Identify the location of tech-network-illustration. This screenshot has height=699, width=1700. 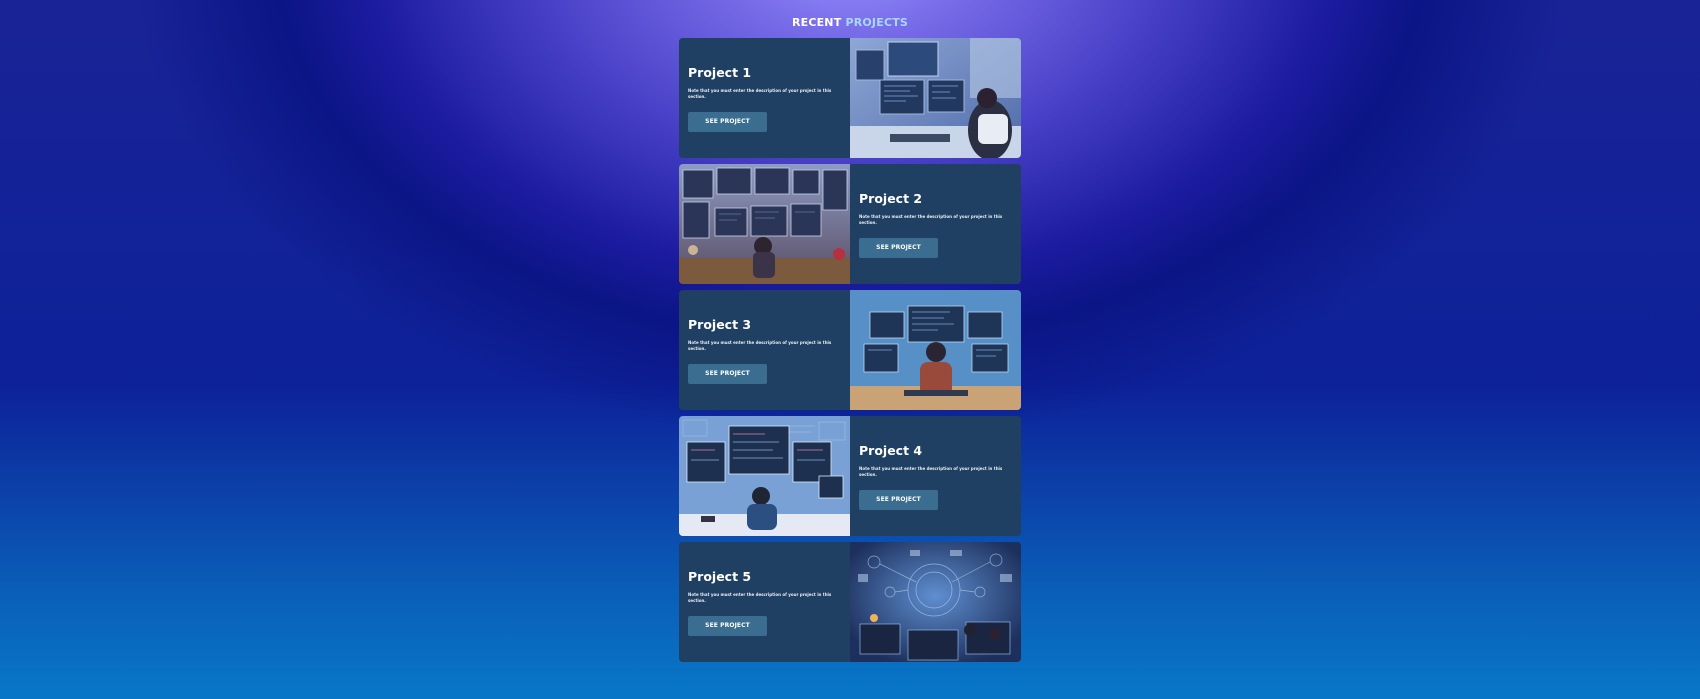
(935, 602).